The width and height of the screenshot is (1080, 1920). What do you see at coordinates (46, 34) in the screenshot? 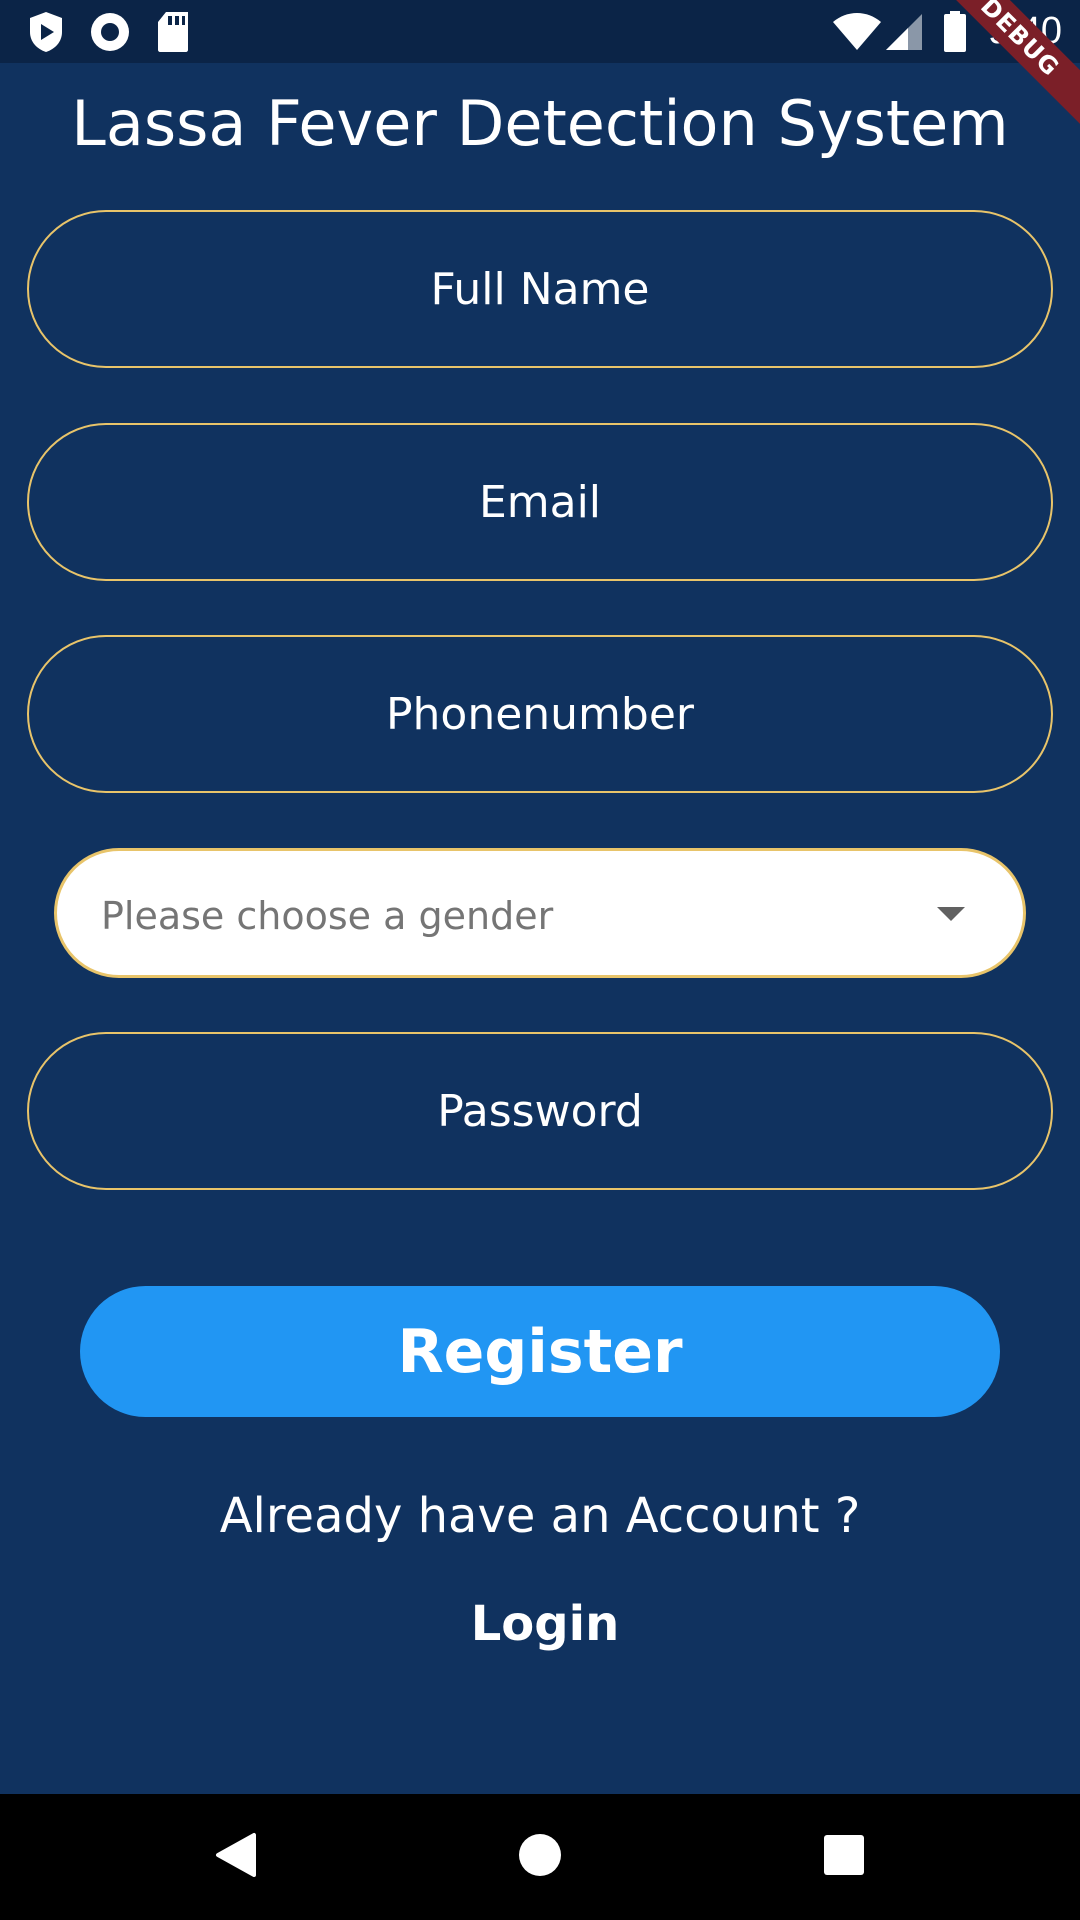
I see `play-protect-icon` at bounding box center [46, 34].